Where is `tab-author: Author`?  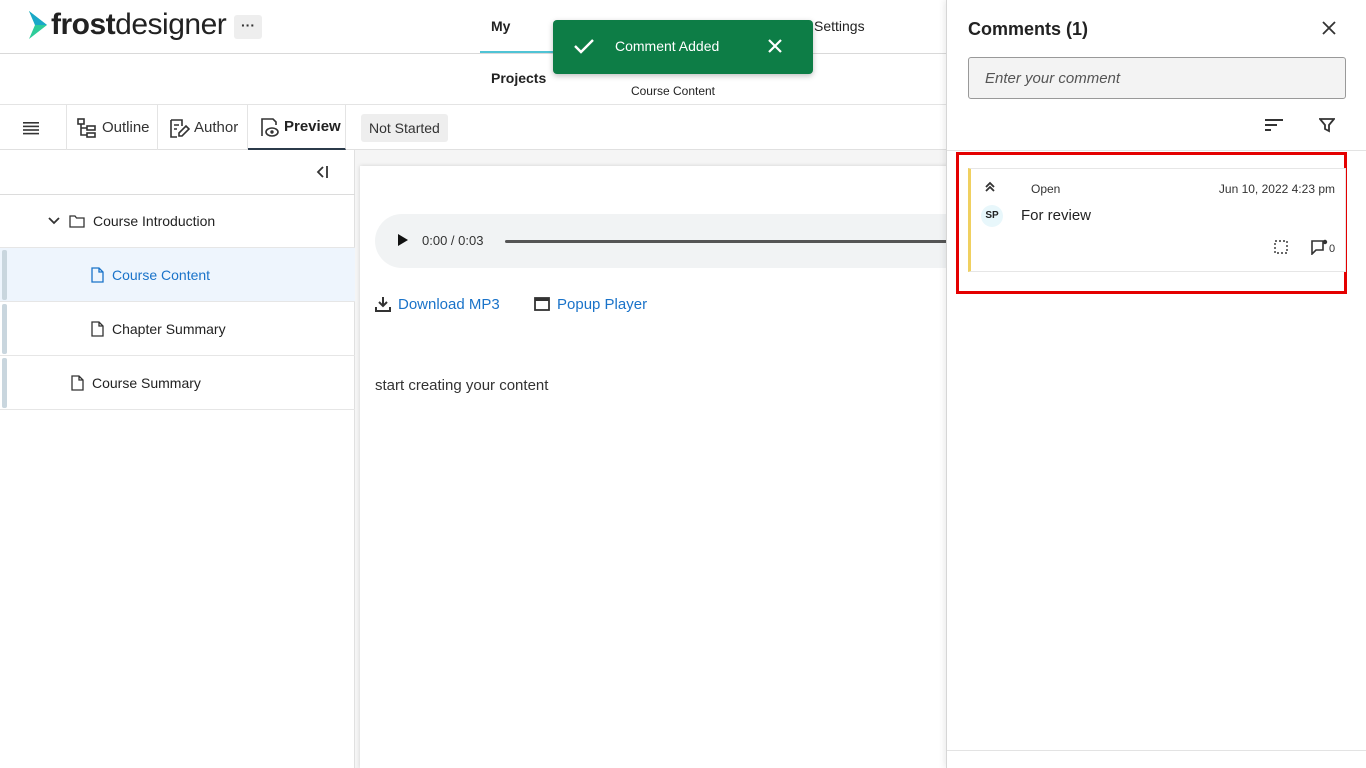
tab-author: Author is located at coordinates (203, 127).